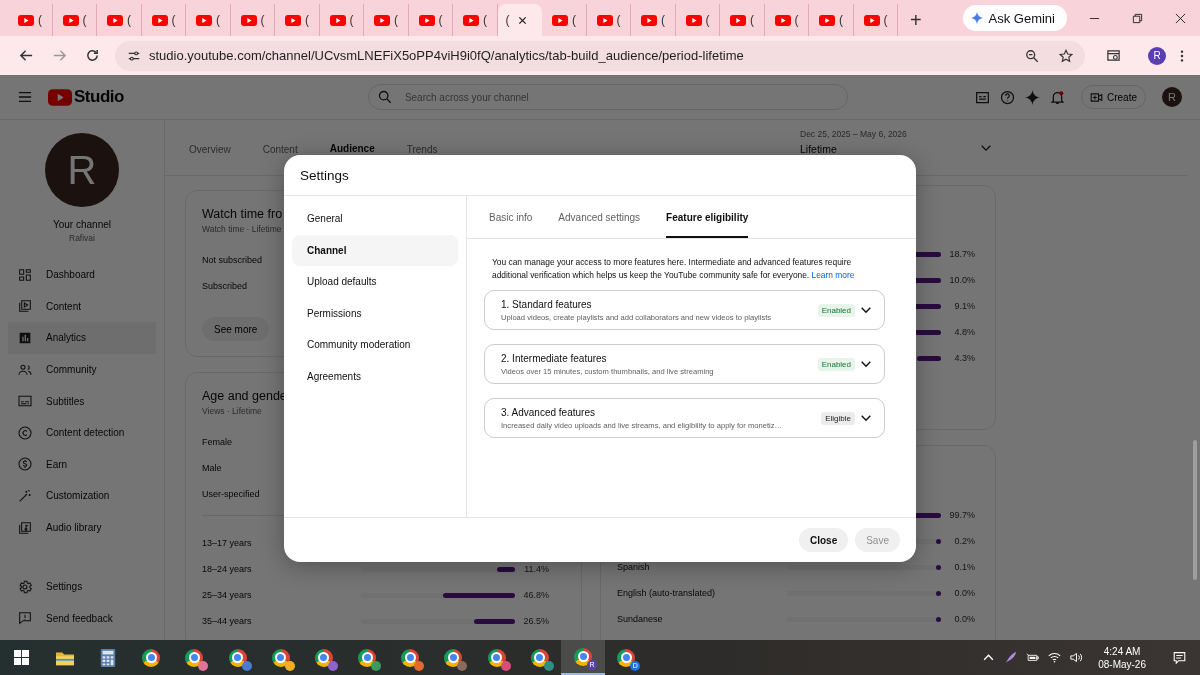 The width and height of the screenshot is (1200, 675). Describe the element at coordinates (82, 338) in the screenshot. I see `sidebar-item: Analytics` at that location.